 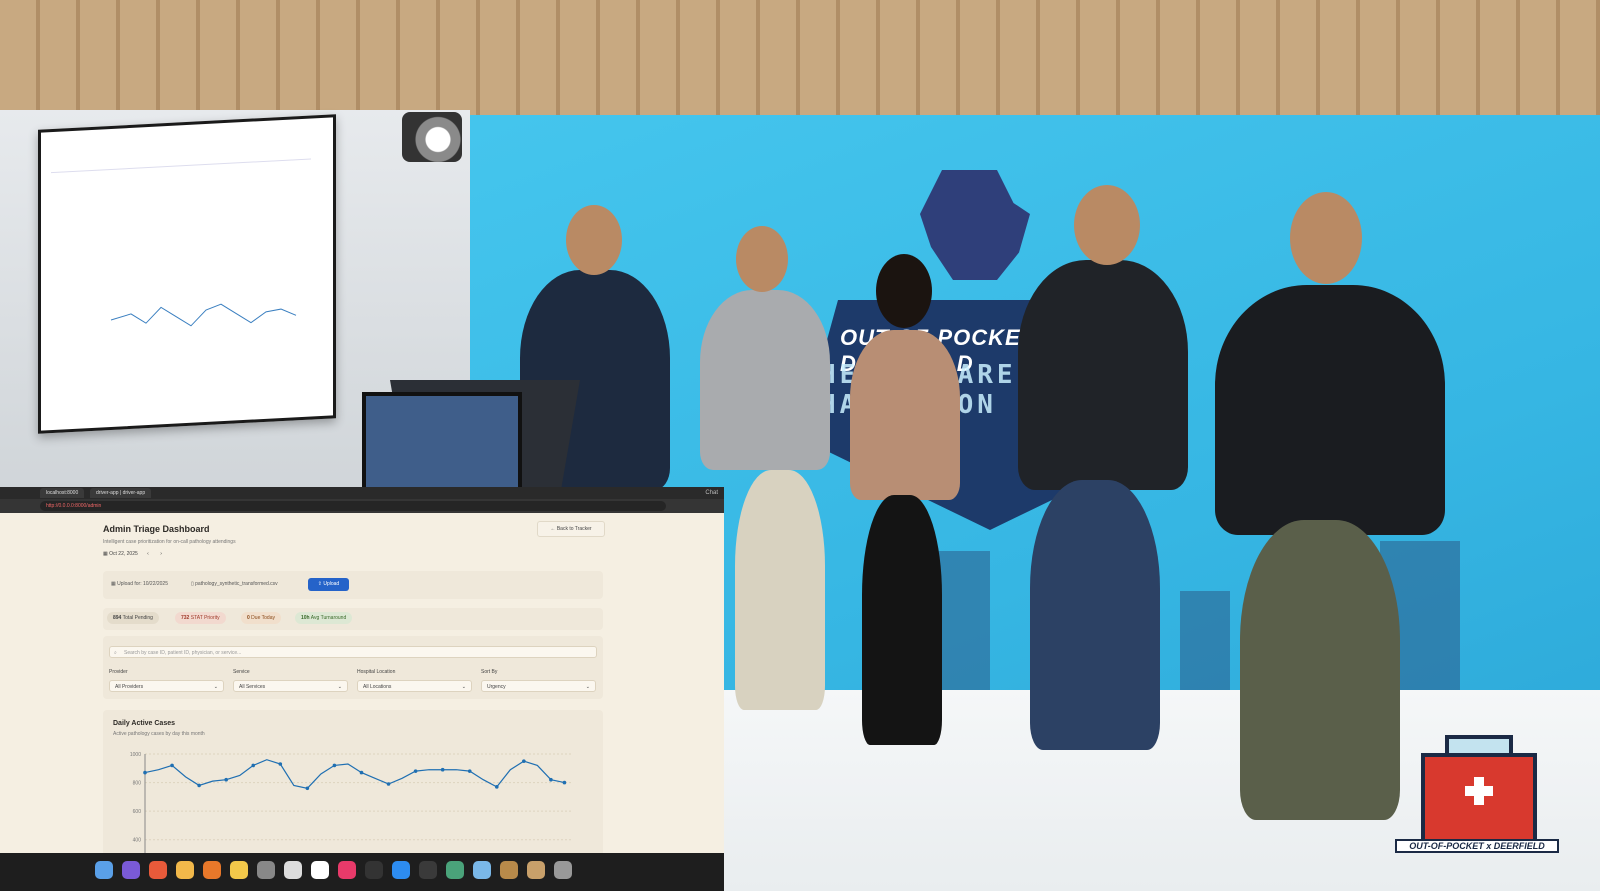 I want to click on location-select: All Locations ⌄, so click(x=414, y=686).